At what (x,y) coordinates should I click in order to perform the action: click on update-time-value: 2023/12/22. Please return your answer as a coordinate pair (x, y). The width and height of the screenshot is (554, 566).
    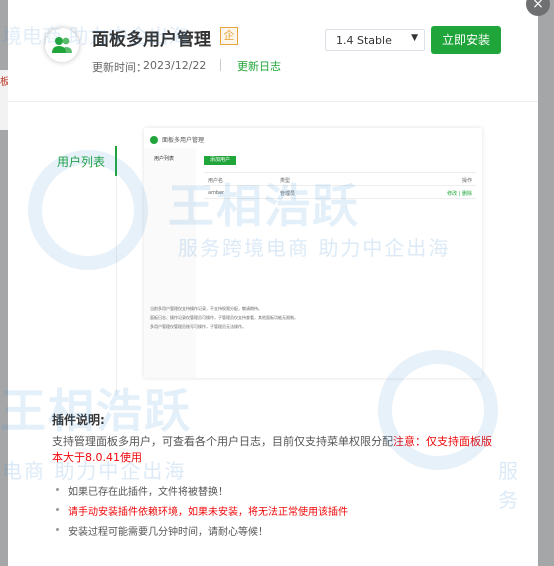
    Looking at the image, I should click on (175, 65).